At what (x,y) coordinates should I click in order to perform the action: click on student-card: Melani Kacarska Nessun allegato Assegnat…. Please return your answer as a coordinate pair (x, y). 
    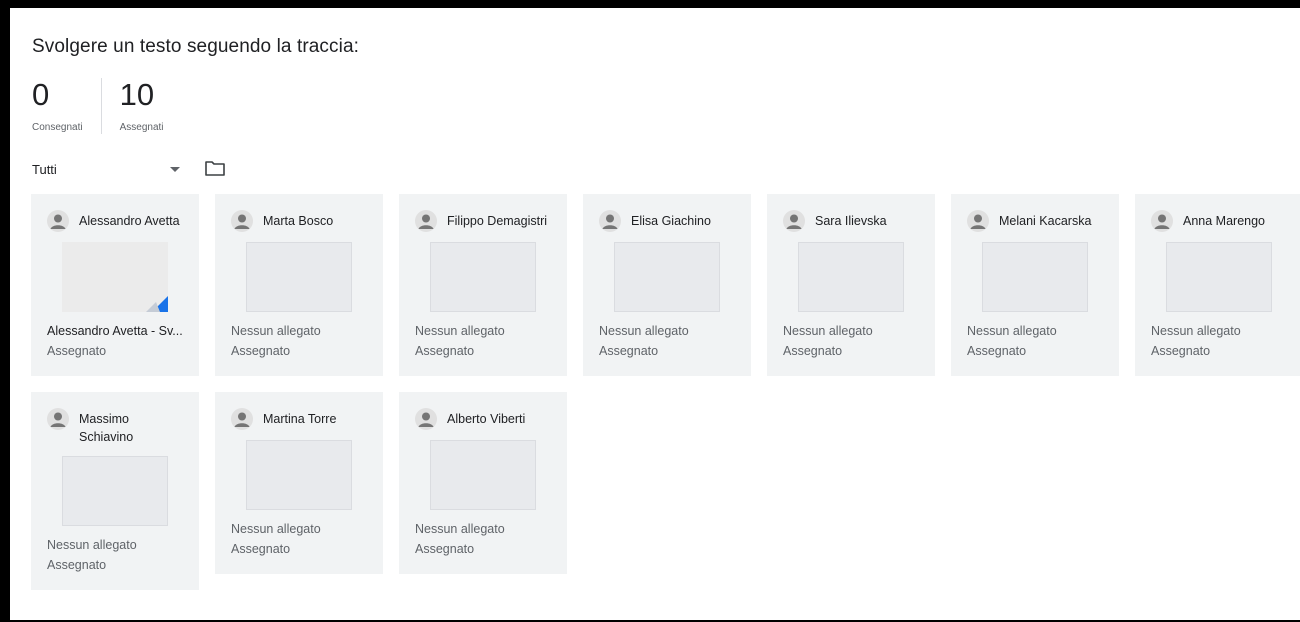
    Looking at the image, I should click on (1035, 285).